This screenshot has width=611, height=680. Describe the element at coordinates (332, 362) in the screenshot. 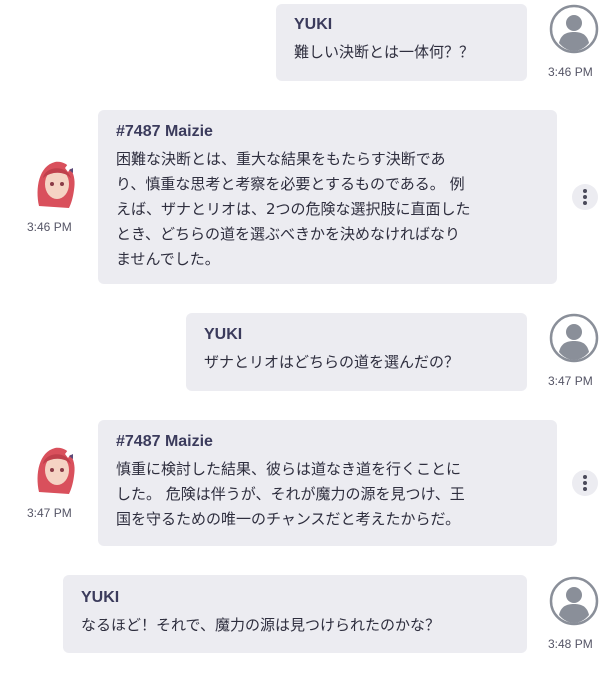

I see `message-text: ザナとリオはどちらの道を選んだの？` at that location.